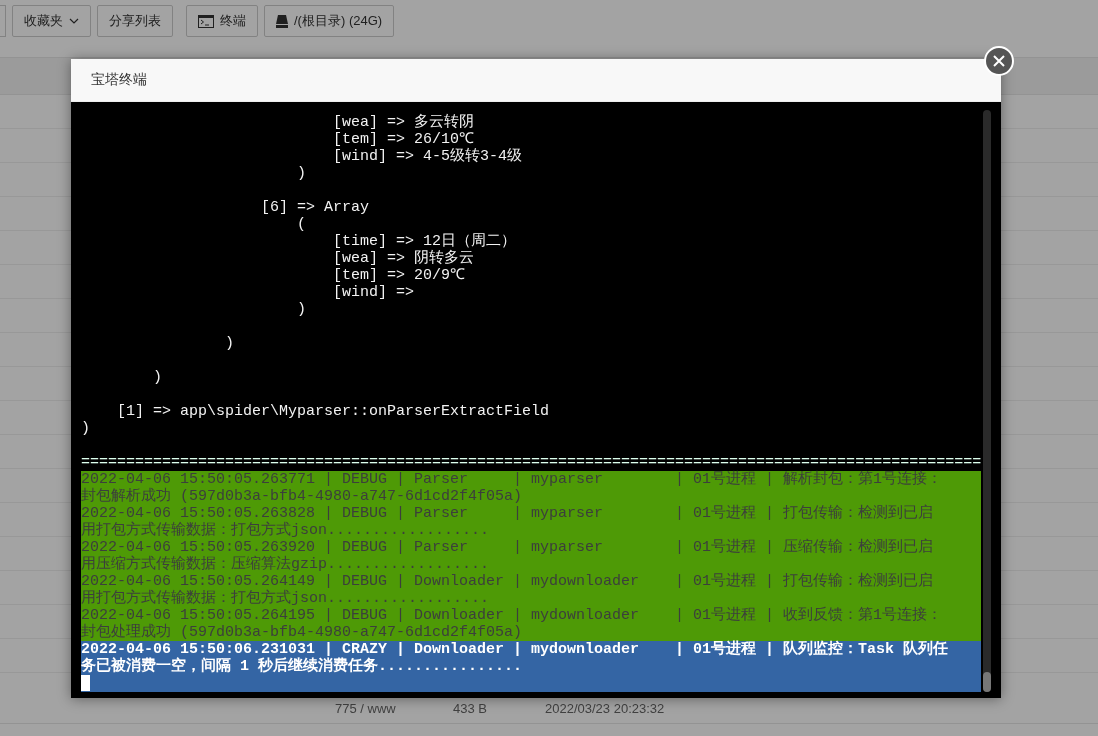 Image resolution: width=1098 pixels, height=736 pixels. I want to click on toolbar-button: /(根目录) (24G), so click(329, 21).